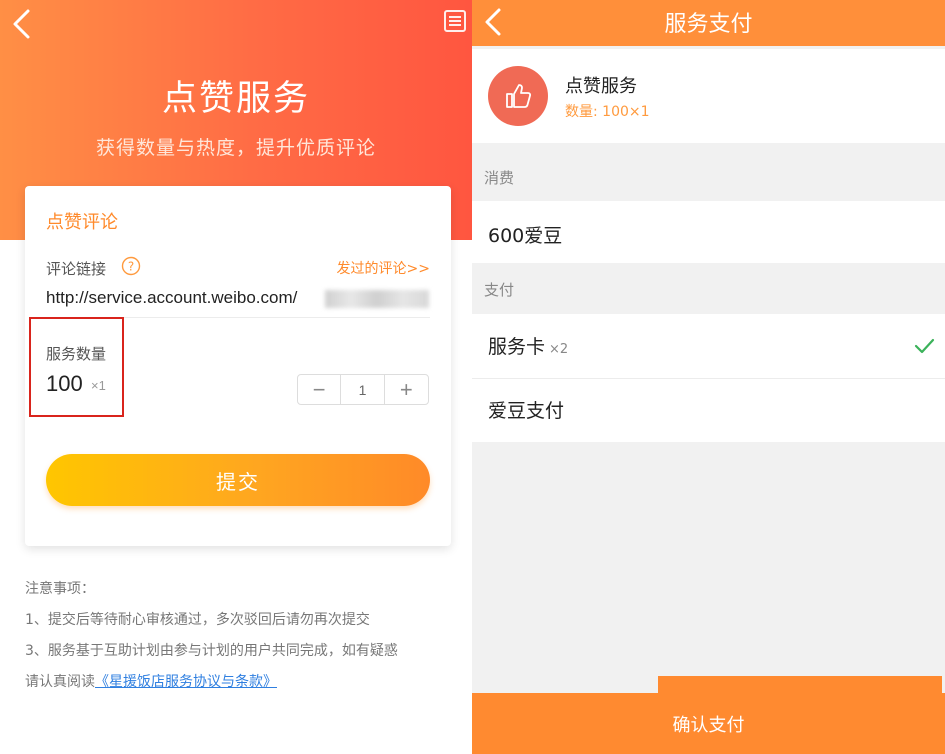 The height and width of the screenshot is (754, 945). Describe the element at coordinates (235, 148) in the screenshot. I see `page-subtitle: 获得数量与热度，提升优质评论` at that location.